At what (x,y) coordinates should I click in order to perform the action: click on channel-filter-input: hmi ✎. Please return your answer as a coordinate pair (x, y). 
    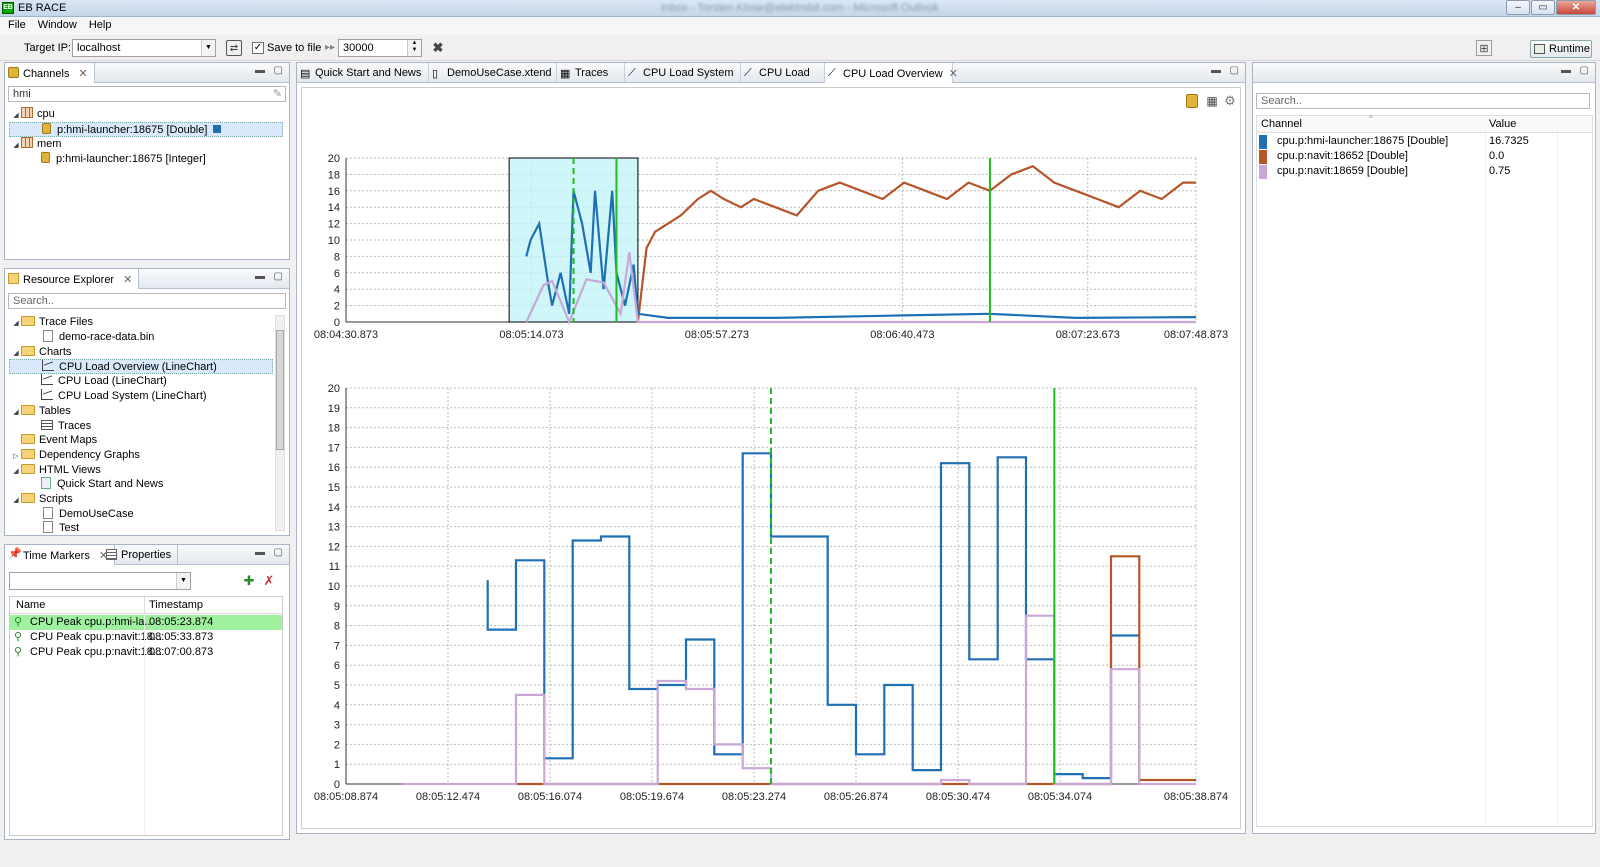
    Looking at the image, I should click on (147, 94).